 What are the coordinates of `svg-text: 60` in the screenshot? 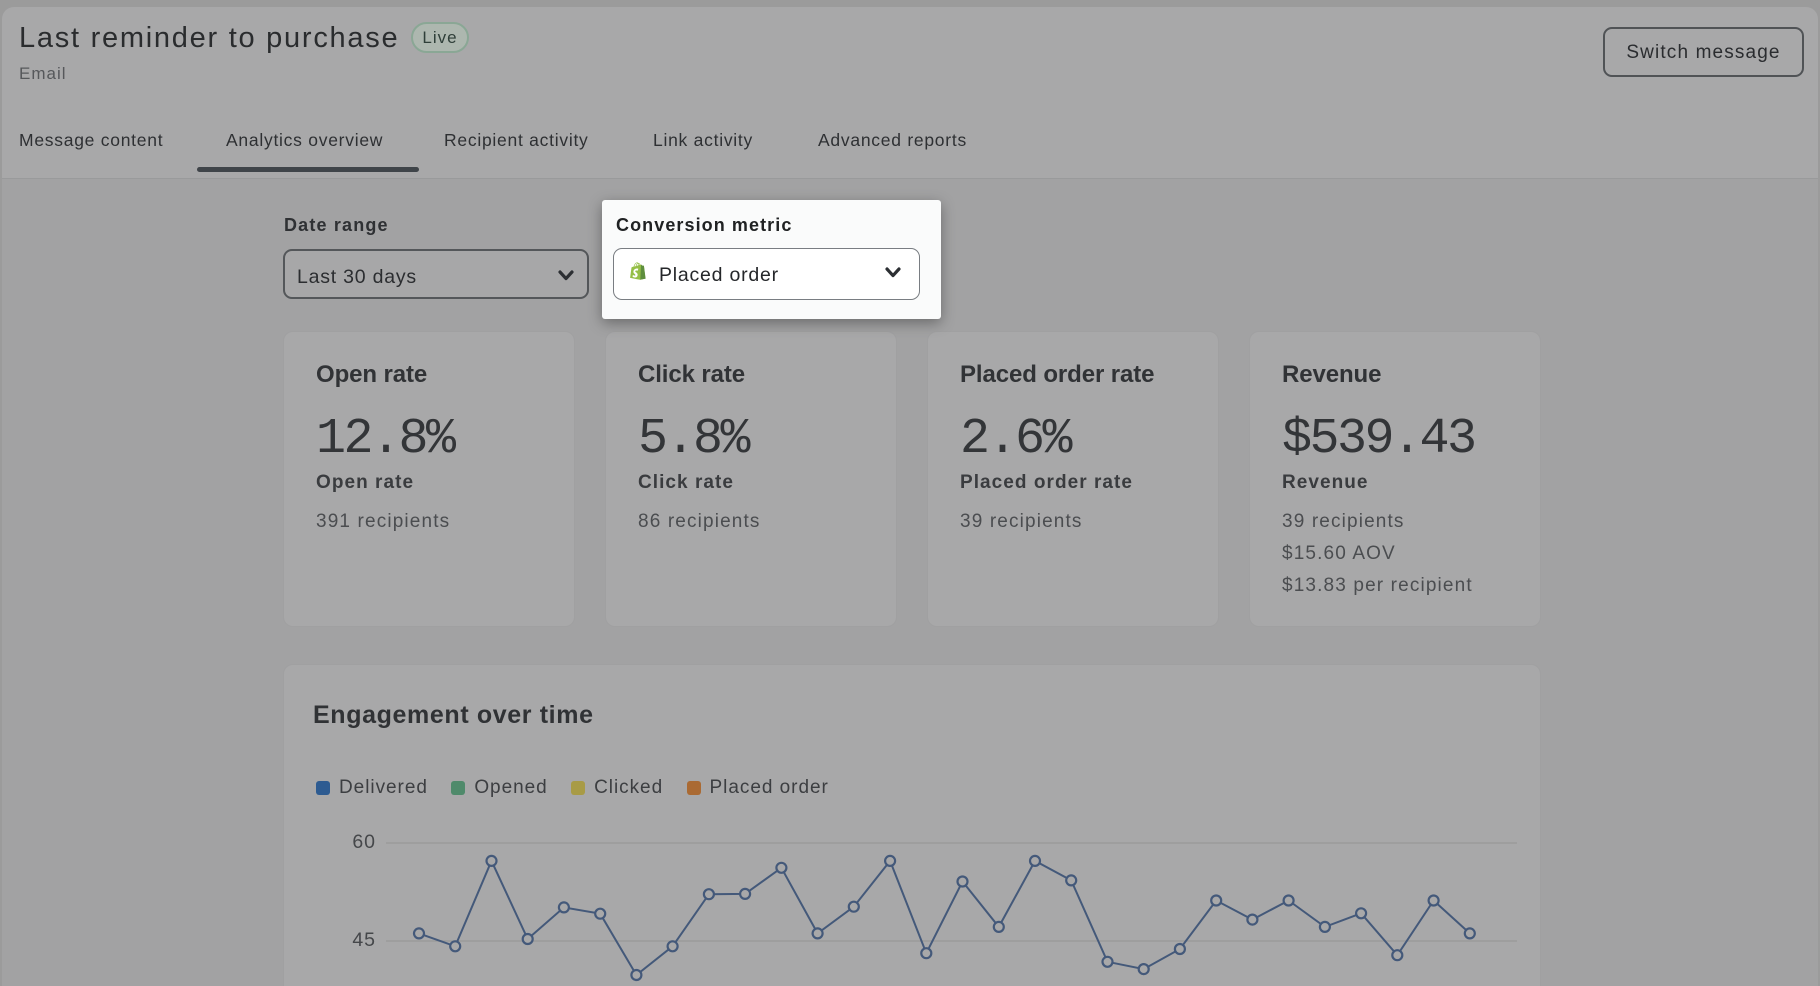 It's located at (364, 842).